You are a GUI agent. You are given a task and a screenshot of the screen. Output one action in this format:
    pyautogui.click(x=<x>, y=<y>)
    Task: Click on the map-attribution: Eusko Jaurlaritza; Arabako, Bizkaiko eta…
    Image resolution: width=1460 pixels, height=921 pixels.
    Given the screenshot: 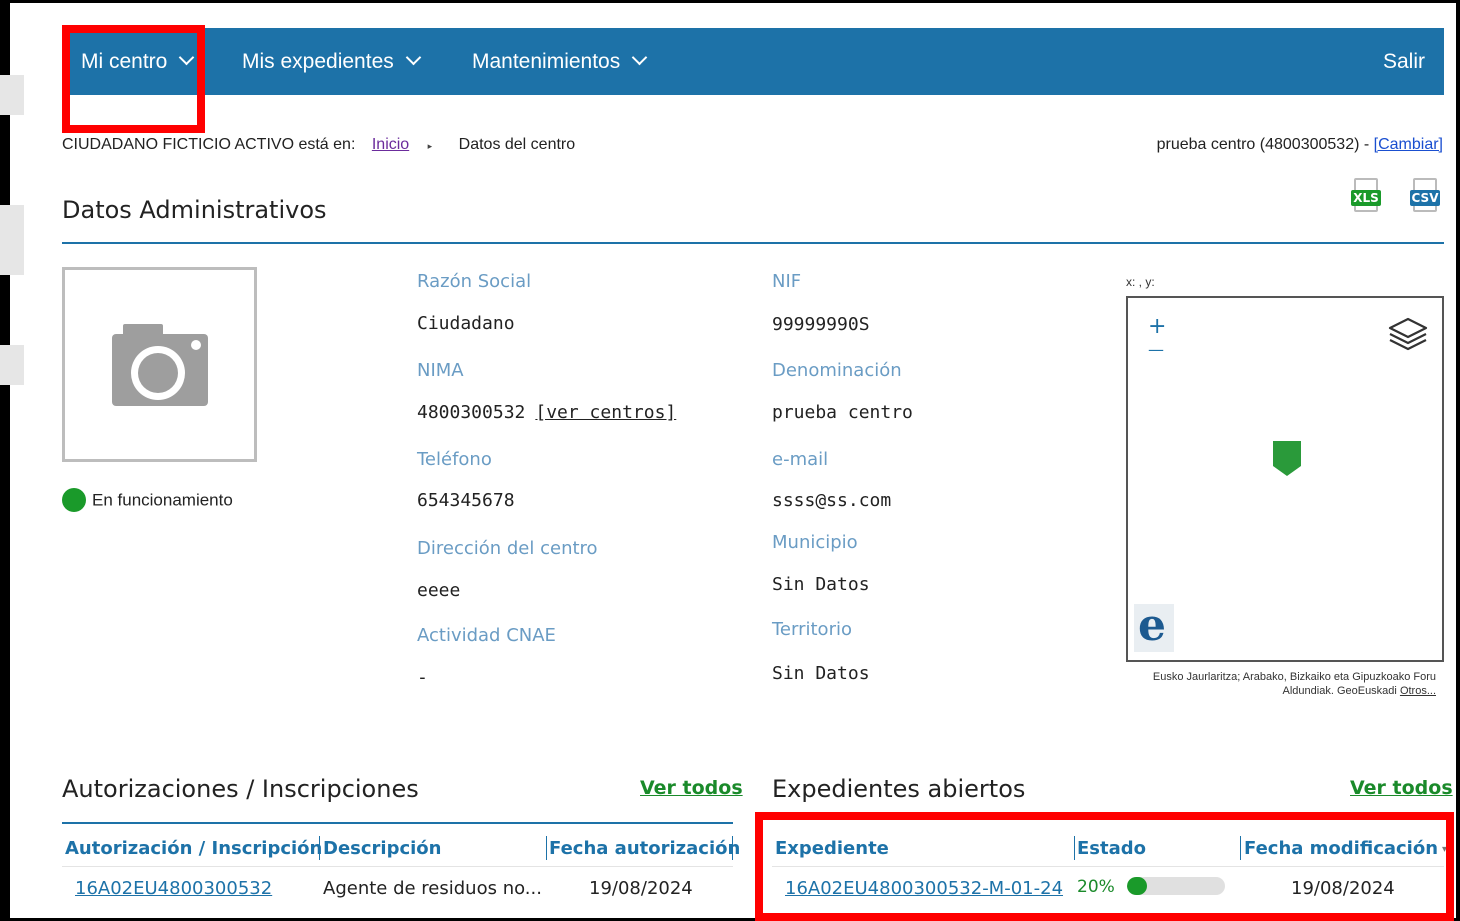 What is the action you would take?
    pyautogui.click(x=1276, y=684)
    